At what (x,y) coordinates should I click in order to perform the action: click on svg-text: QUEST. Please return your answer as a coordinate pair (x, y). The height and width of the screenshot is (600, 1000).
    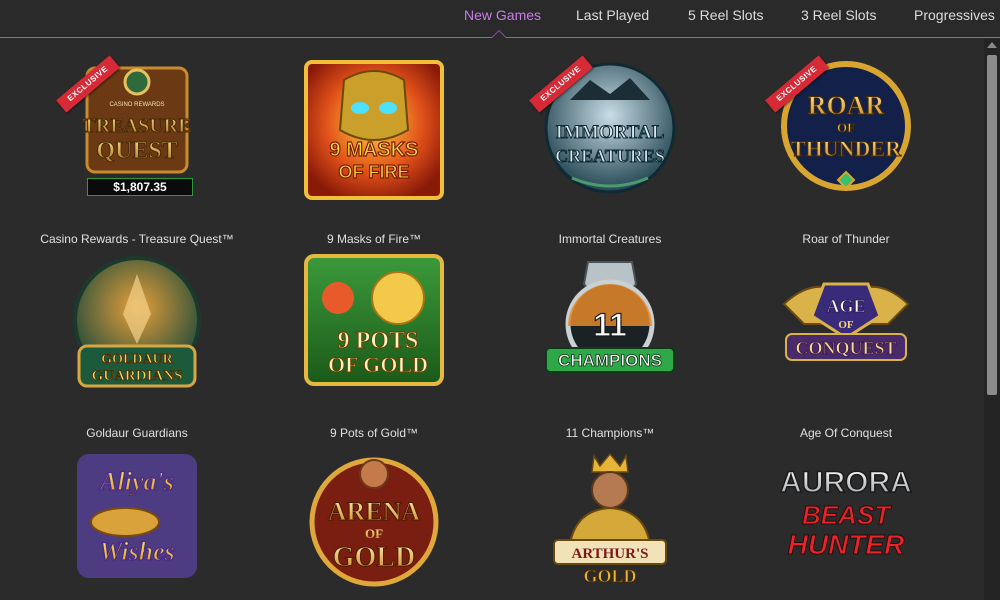
    Looking at the image, I should click on (136, 151).